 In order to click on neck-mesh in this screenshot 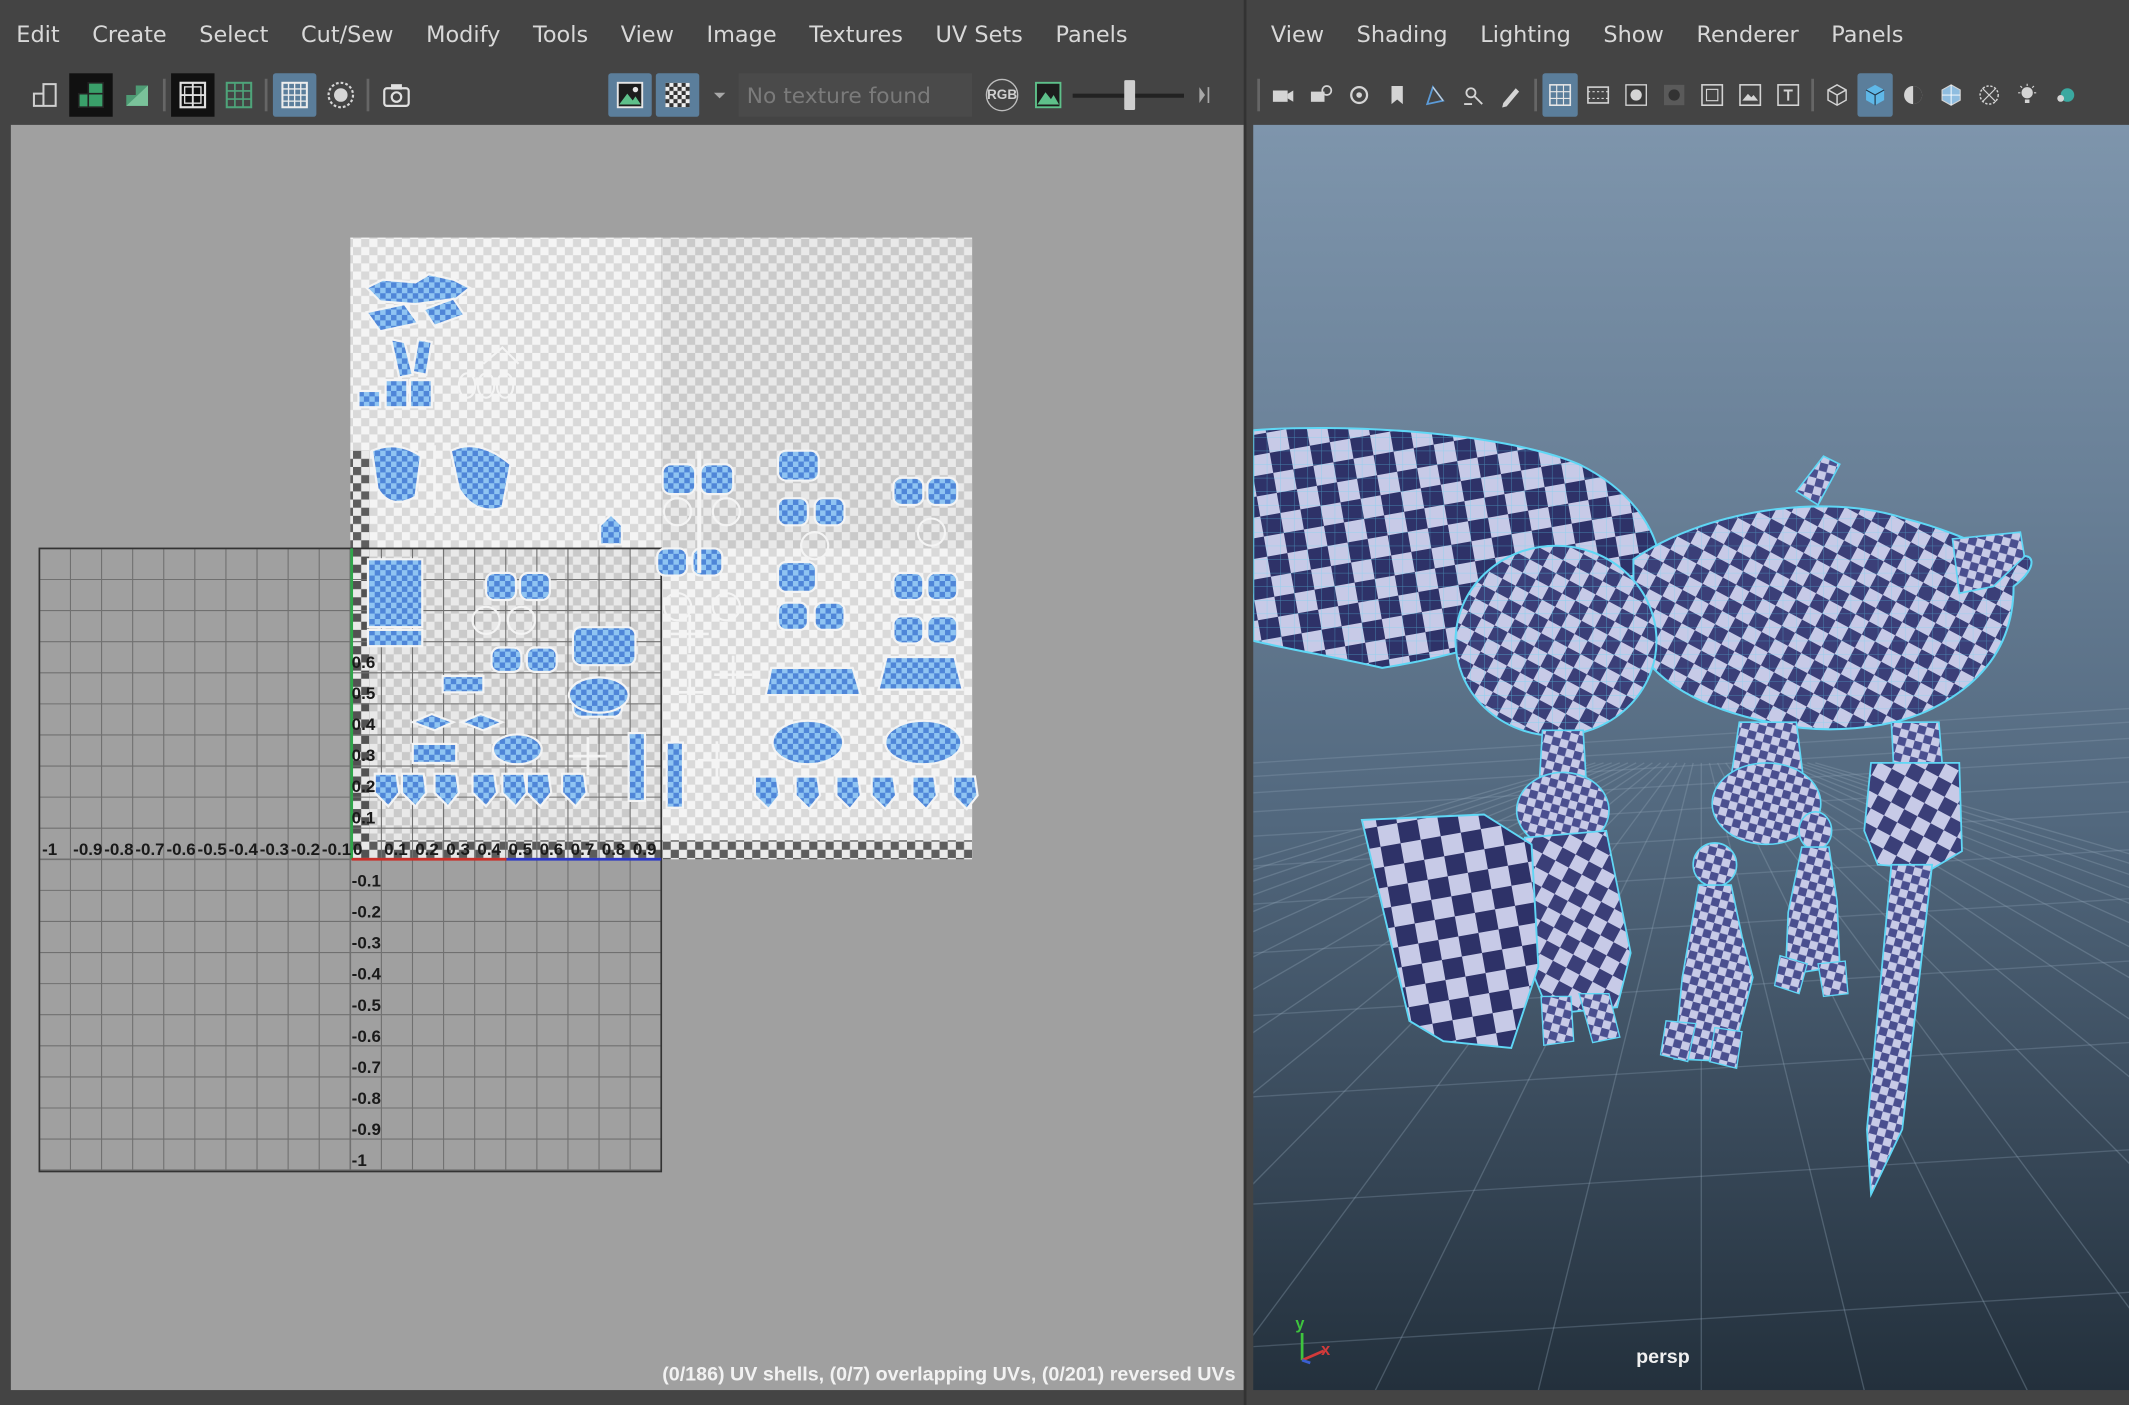, I will do `click(1562, 753)`.